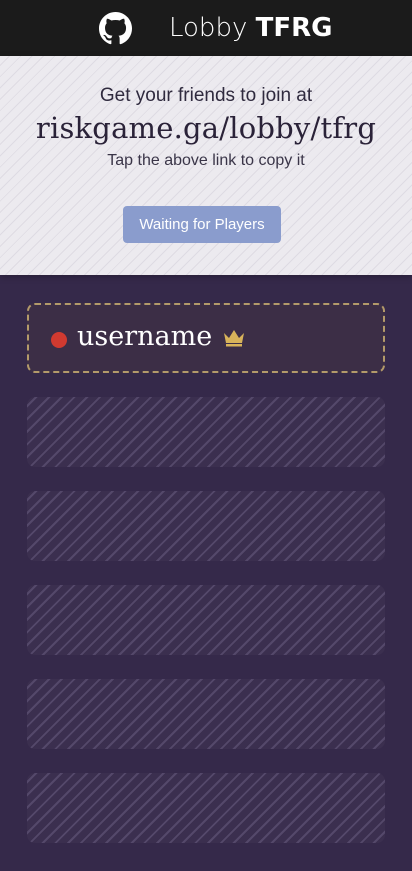 This screenshot has height=871, width=412. I want to click on top-bar: Lobby TFRG, so click(206, 28).